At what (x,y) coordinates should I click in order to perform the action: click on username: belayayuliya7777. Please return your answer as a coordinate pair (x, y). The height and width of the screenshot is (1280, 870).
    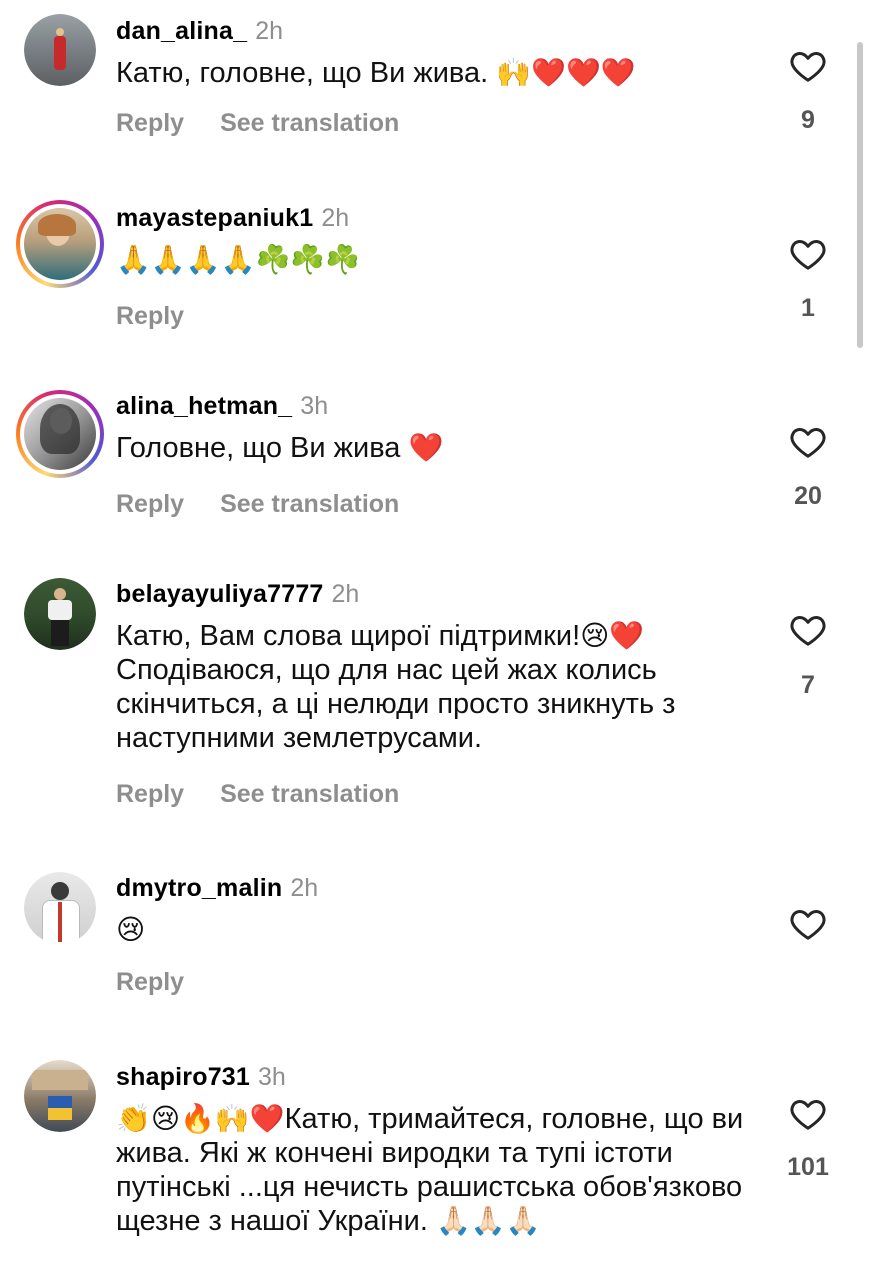
    Looking at the image, I should click on (220, 594).